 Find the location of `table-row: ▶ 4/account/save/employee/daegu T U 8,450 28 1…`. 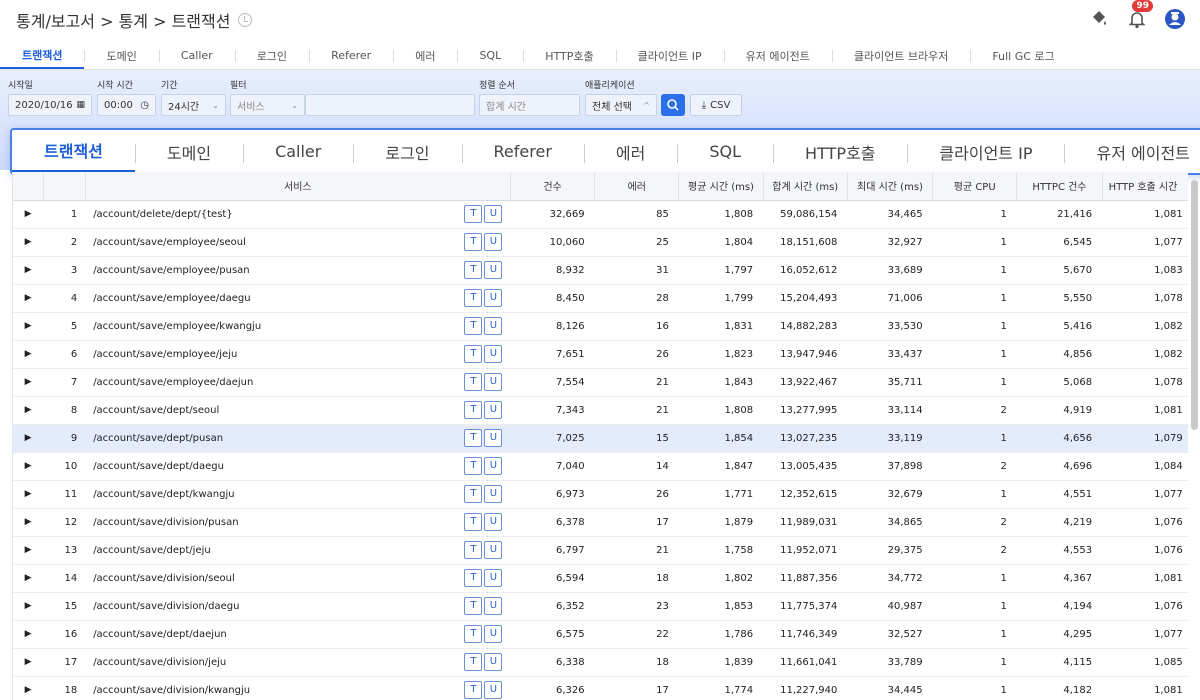

table-row: ▶ 4/account/save/employee/daegu T U 8,450 28 1… is located at coordinates (600, 298).